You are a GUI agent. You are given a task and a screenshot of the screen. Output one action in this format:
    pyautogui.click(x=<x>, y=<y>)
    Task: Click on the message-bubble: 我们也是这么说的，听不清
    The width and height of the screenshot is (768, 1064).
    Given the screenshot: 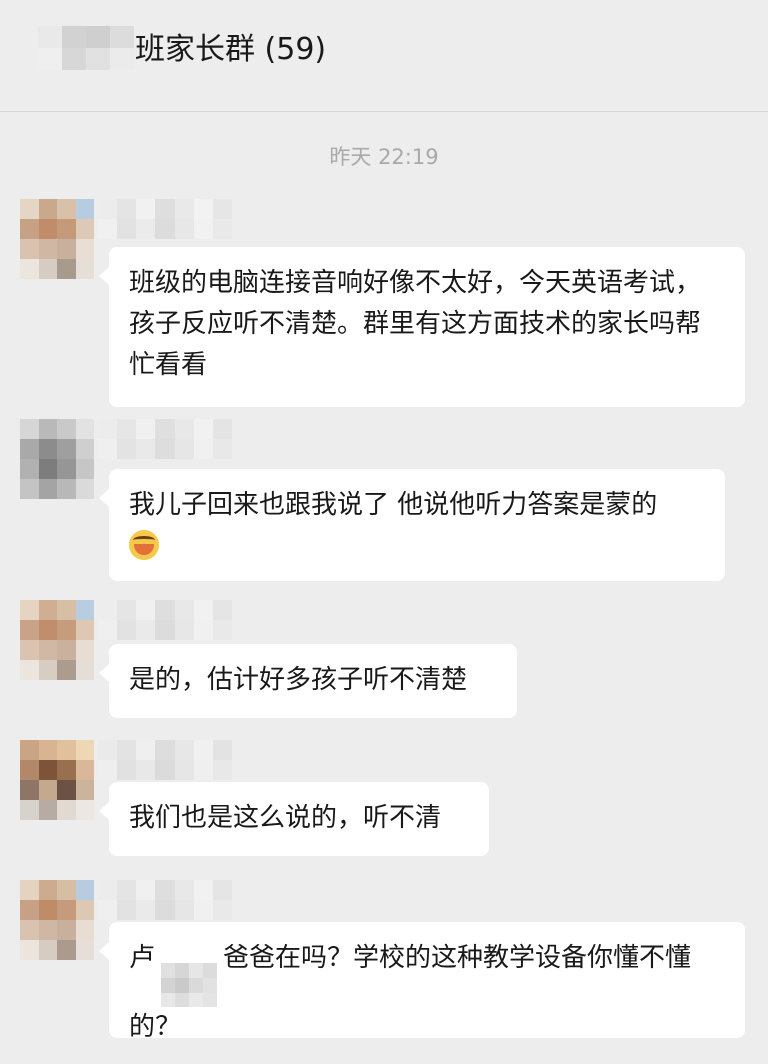 What is the action you would take?
    pyautogui.click(x=294, y=819)
    